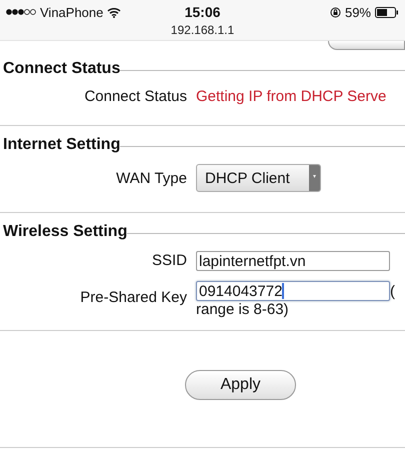 Image resolution: width=405 pixels, height=456 pixels. I want to click on section-title: Internet Setting, so click(61, 145).